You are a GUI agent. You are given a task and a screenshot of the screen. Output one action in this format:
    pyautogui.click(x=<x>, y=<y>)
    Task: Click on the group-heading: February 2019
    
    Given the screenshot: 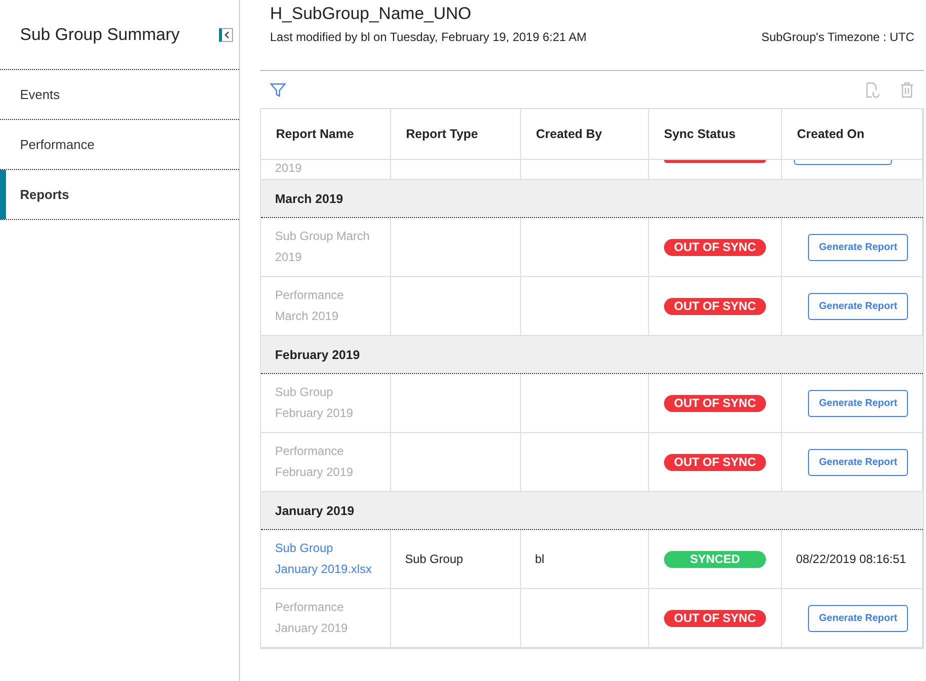 What is the action you would take?
    pyautogui.click(x=317, y=355)
    